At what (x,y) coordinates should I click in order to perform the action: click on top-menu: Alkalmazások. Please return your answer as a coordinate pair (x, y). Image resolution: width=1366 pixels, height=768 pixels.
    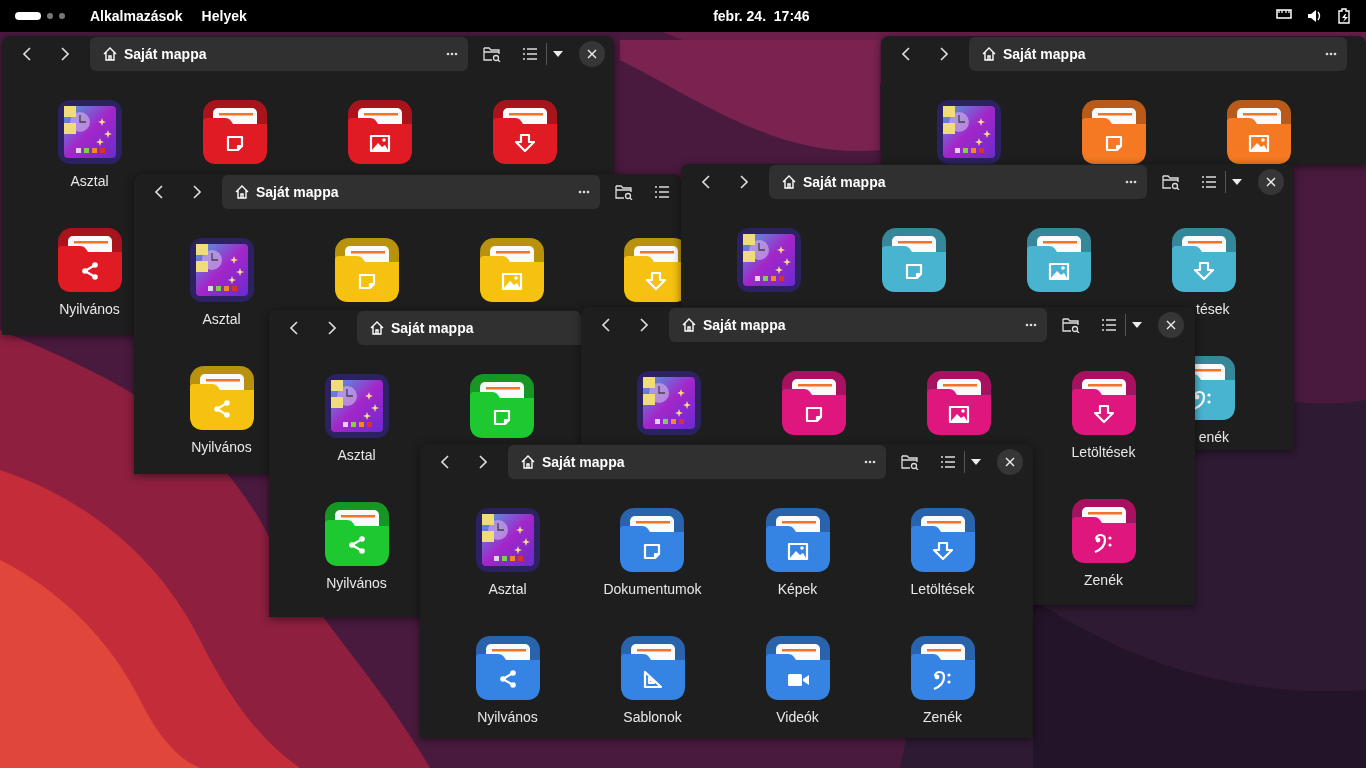
    Looking at the image, I should click on (136, 16).